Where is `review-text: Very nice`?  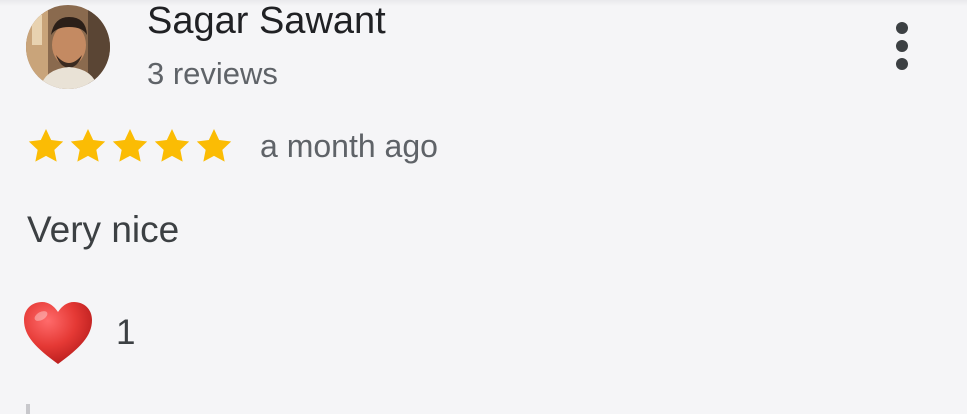 review-text: Very nice is located at coordinates (103, 229).